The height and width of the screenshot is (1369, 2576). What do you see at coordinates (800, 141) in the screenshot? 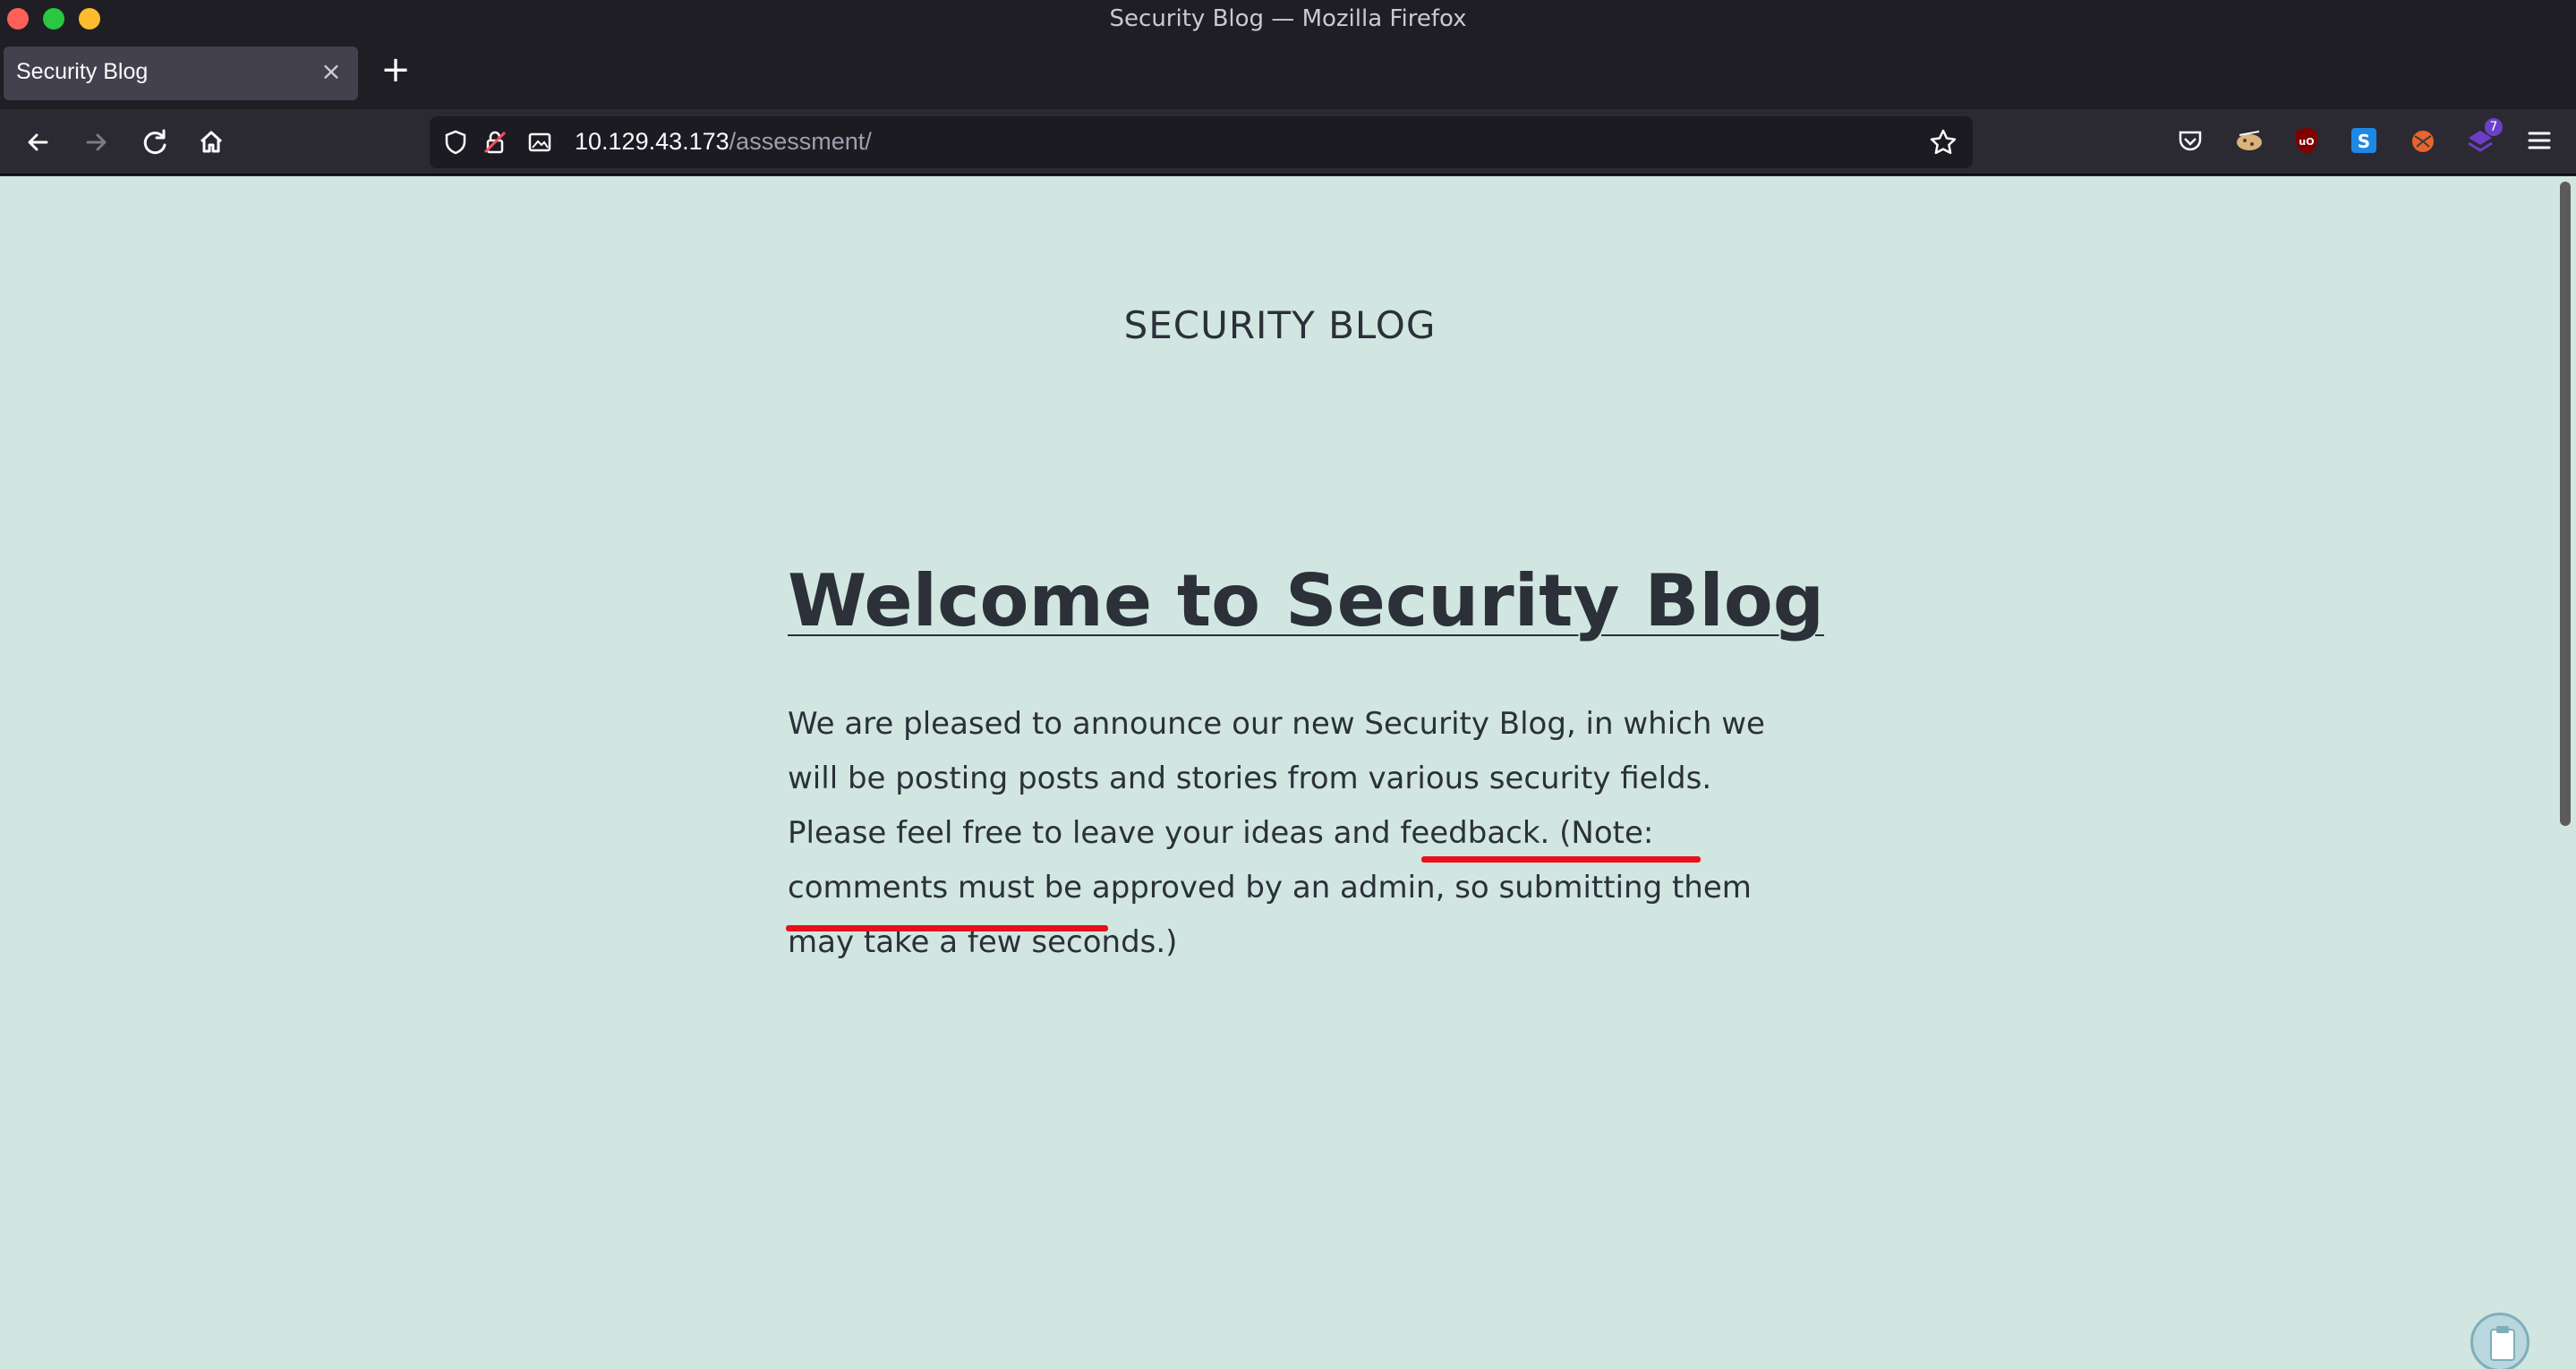
I see `url-path: /assessment/` at bounding box center [800, 141].